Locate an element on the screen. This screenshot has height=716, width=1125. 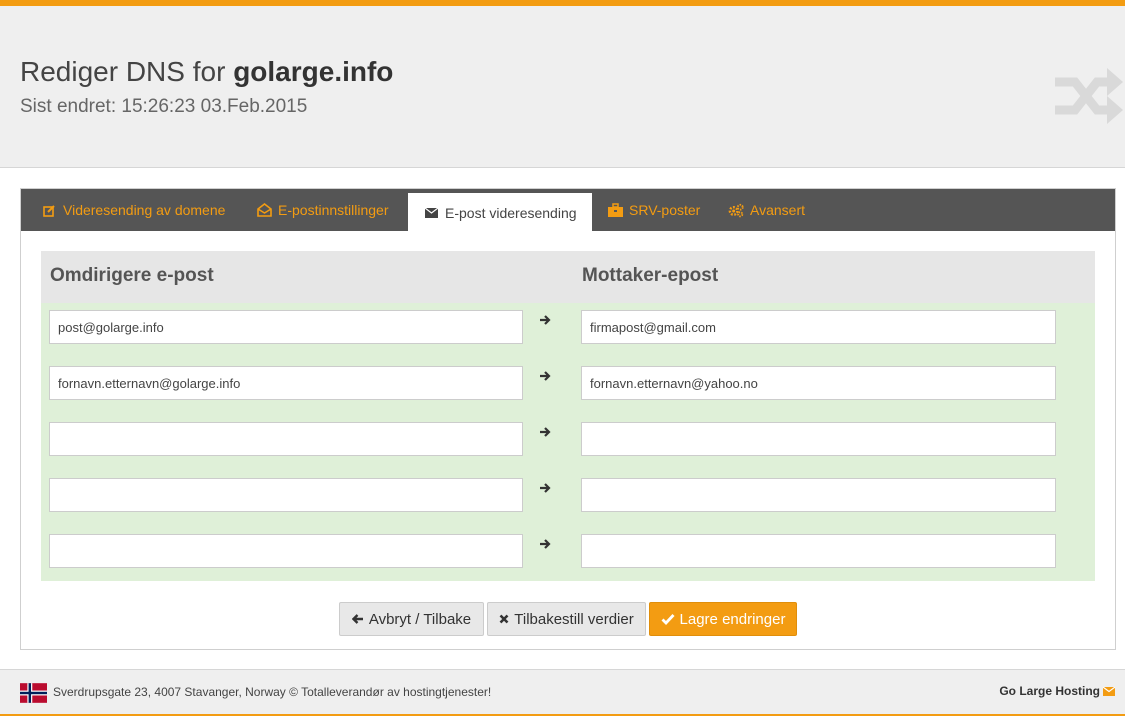
check-icon is located at coordinates (668, 619).